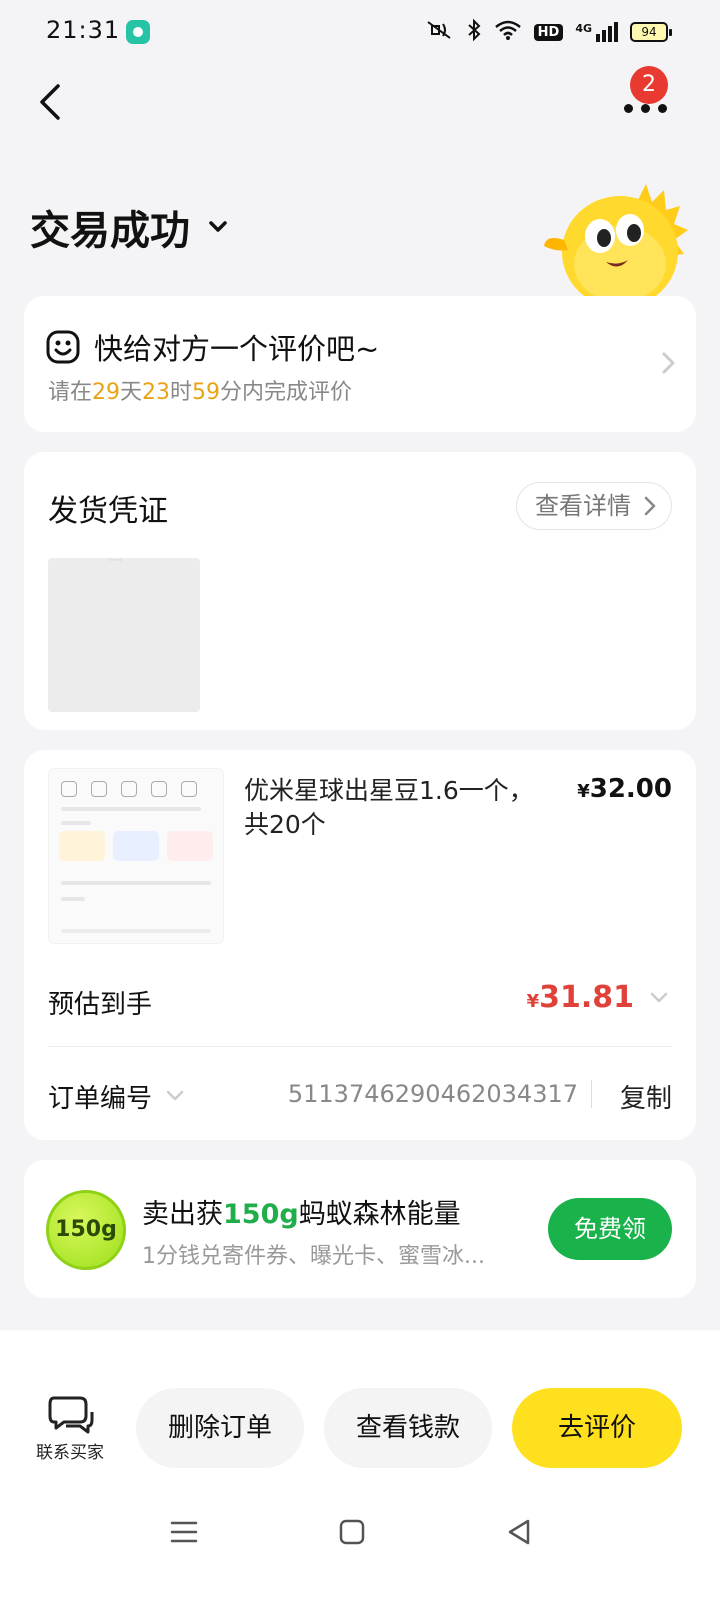  What do you see at coordinates (610, 1229) in the screenshot?
I see `claim-free-button: 免费领` at bounding box center [610, 1229].